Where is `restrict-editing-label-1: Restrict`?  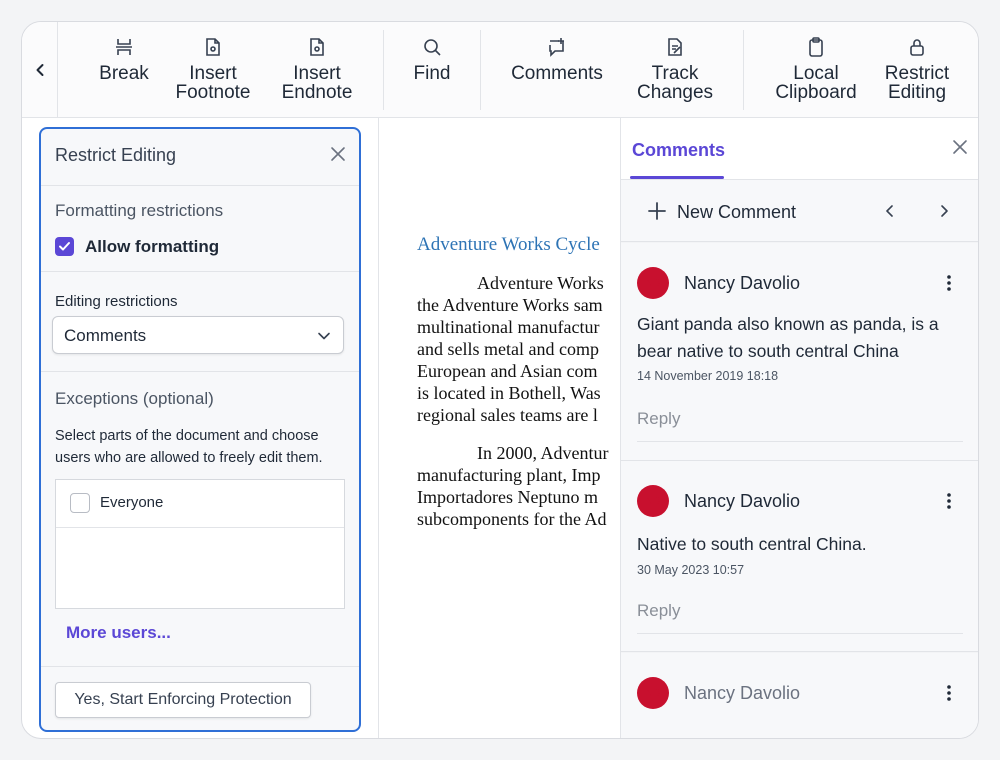 restrict-editing-label-1: Restrict is located at coordinates (917, 73).